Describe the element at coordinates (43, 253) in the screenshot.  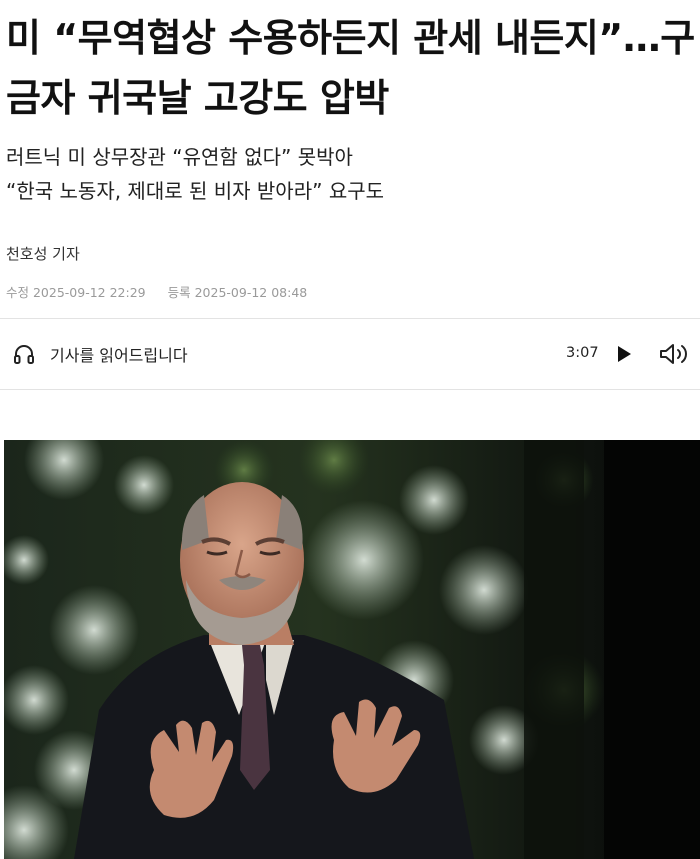
I see `reporter-byline: 천호성 기자` at that location.